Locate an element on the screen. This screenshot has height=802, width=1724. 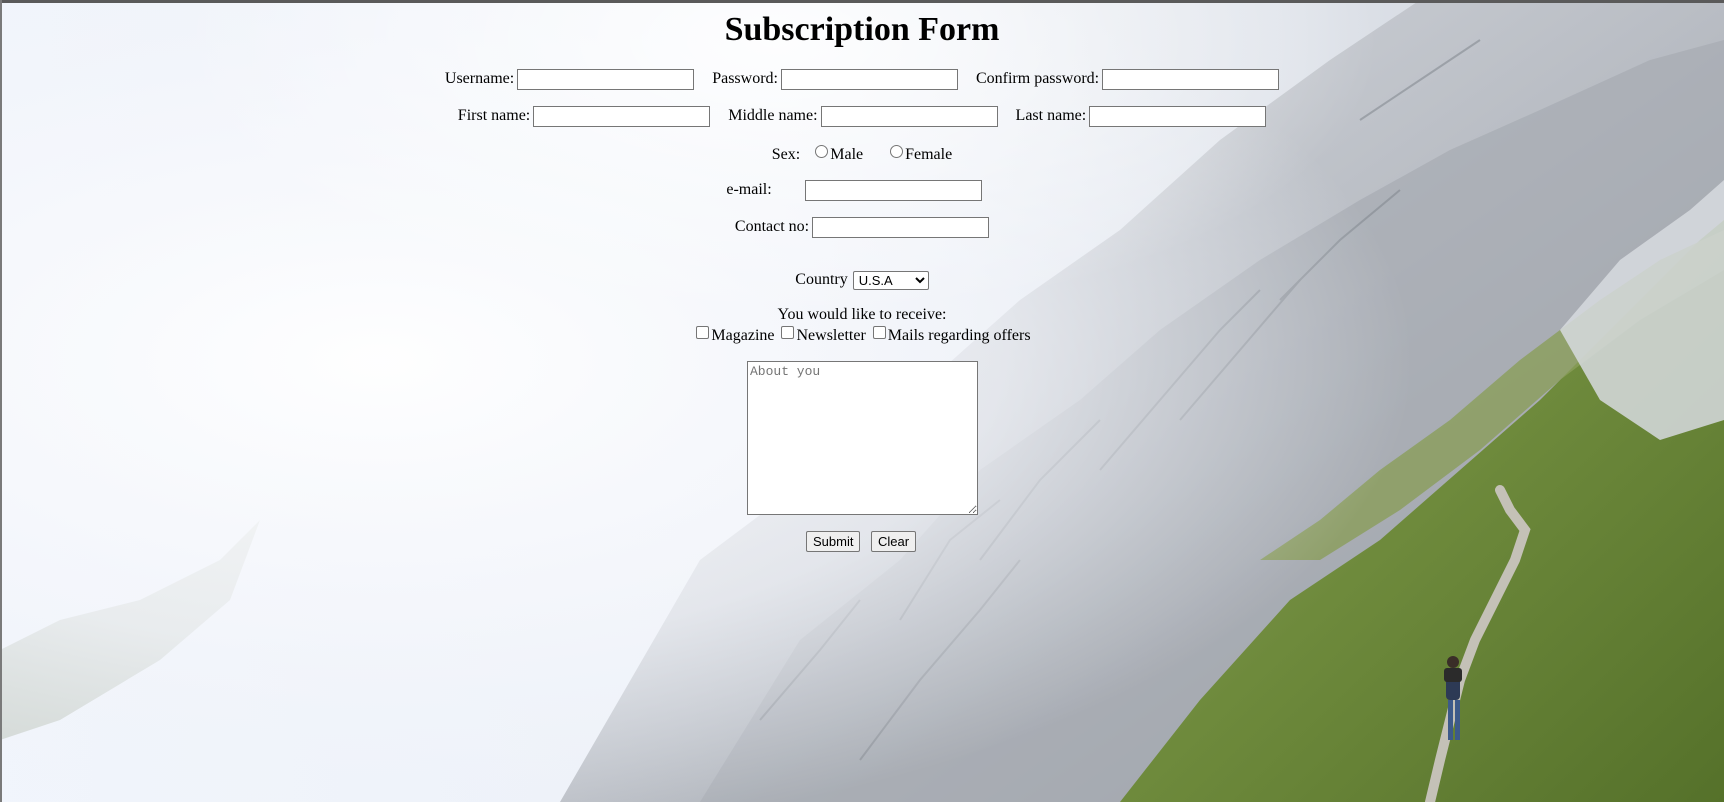
name-row: First name: Middle name: Last name: is located at coordinates (862, 116).